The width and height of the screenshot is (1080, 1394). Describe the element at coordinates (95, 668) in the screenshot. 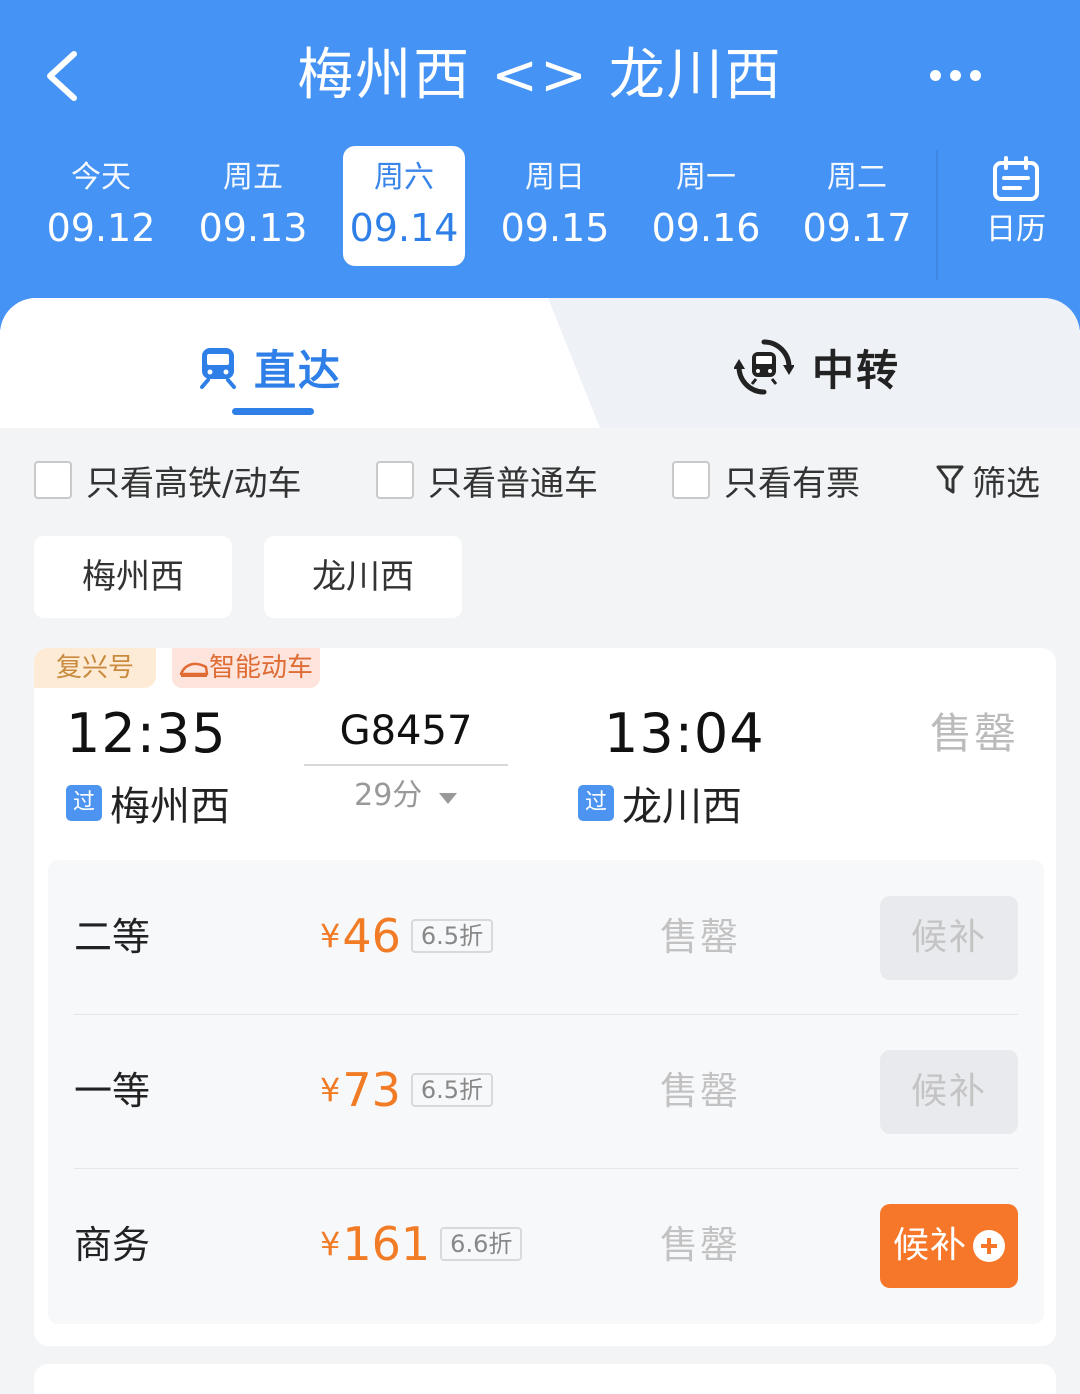

I see `tag-fuxing: 复兴号` at that location.